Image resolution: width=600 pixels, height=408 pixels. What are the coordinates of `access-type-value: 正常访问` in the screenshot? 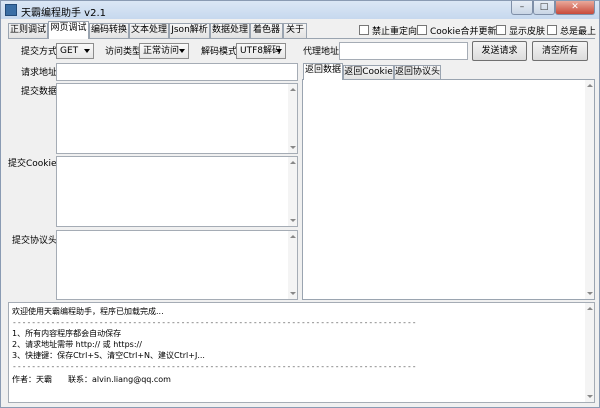 It's located at (161, 51).